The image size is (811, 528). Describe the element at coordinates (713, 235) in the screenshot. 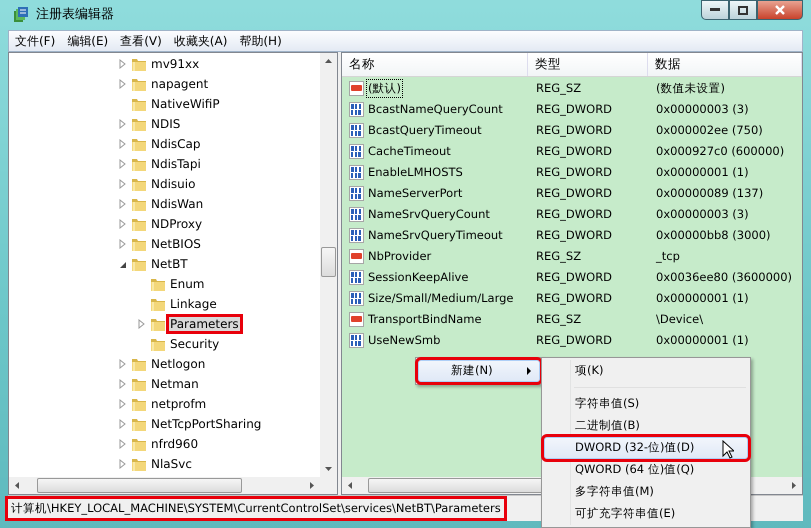

I see `value-data: 0x00000bb8 (3000)` at that location.